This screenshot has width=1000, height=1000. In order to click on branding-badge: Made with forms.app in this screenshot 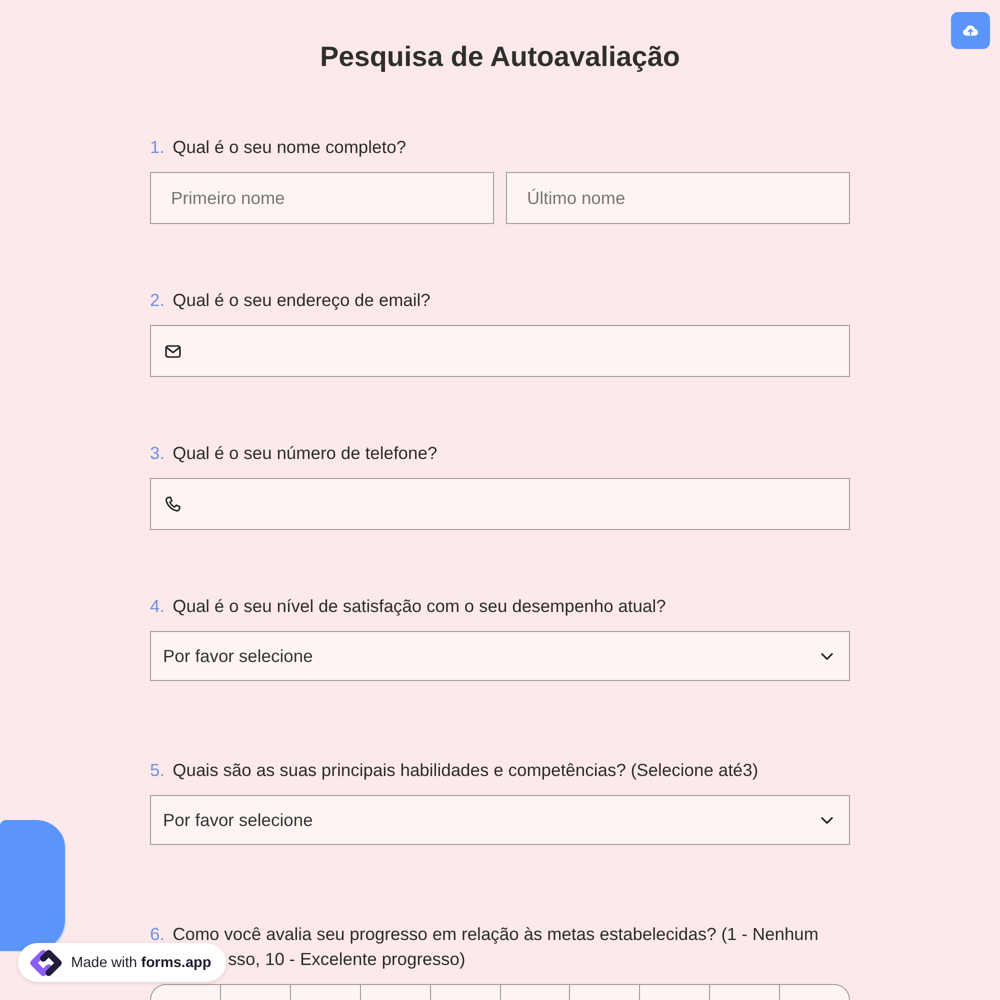, I will do `click(122, 962)`.